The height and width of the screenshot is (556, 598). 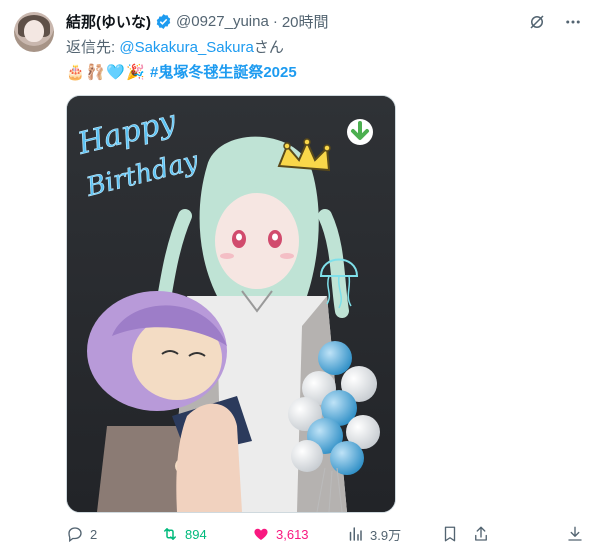 I want to click on reply-button: 2, so click(x=81, y=534).